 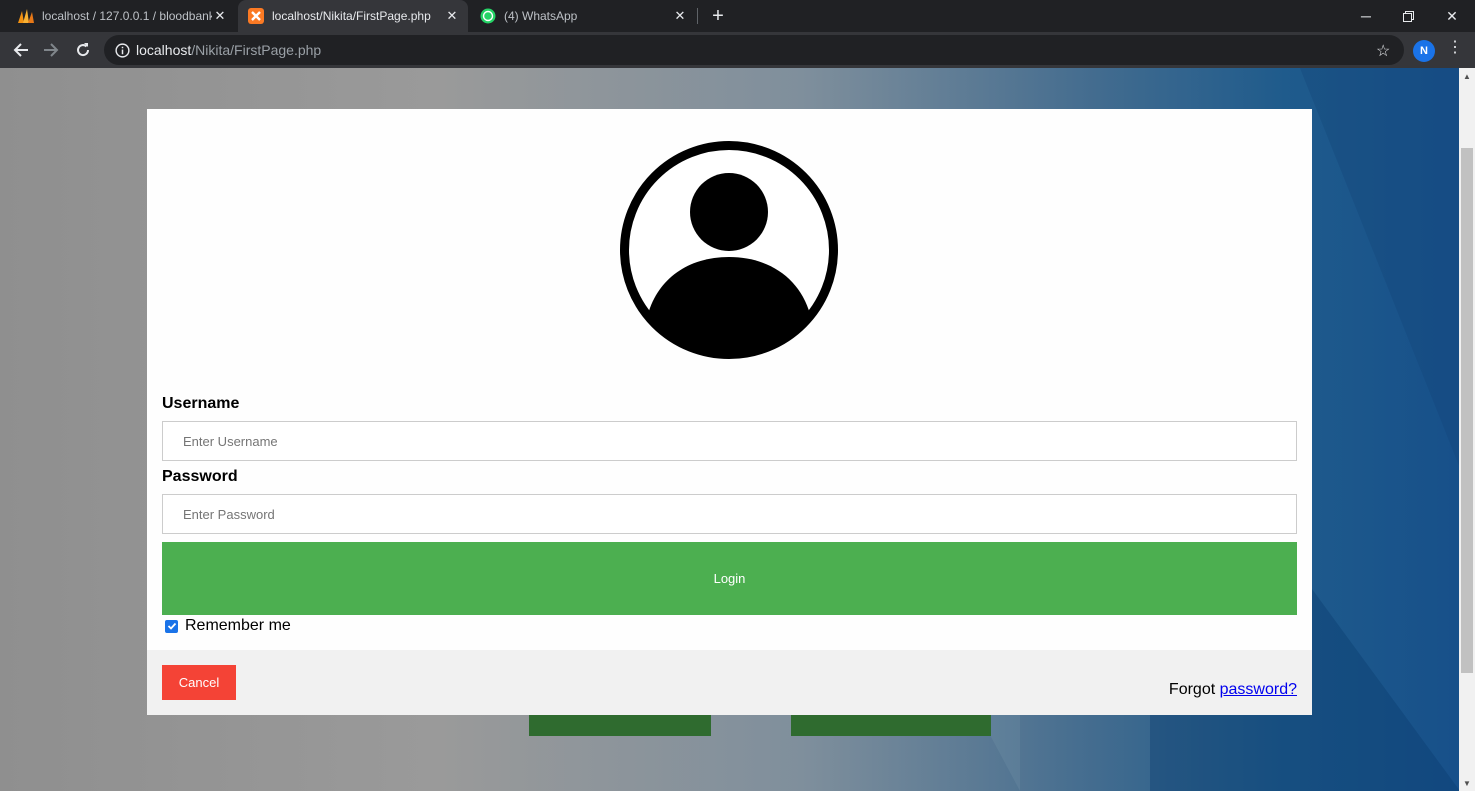 What do you see at coordinates (754, 50) in the screenshot?
I see `address-bar: localhost/Nikita/FirstPage.php` at bounding box center [754, 50].